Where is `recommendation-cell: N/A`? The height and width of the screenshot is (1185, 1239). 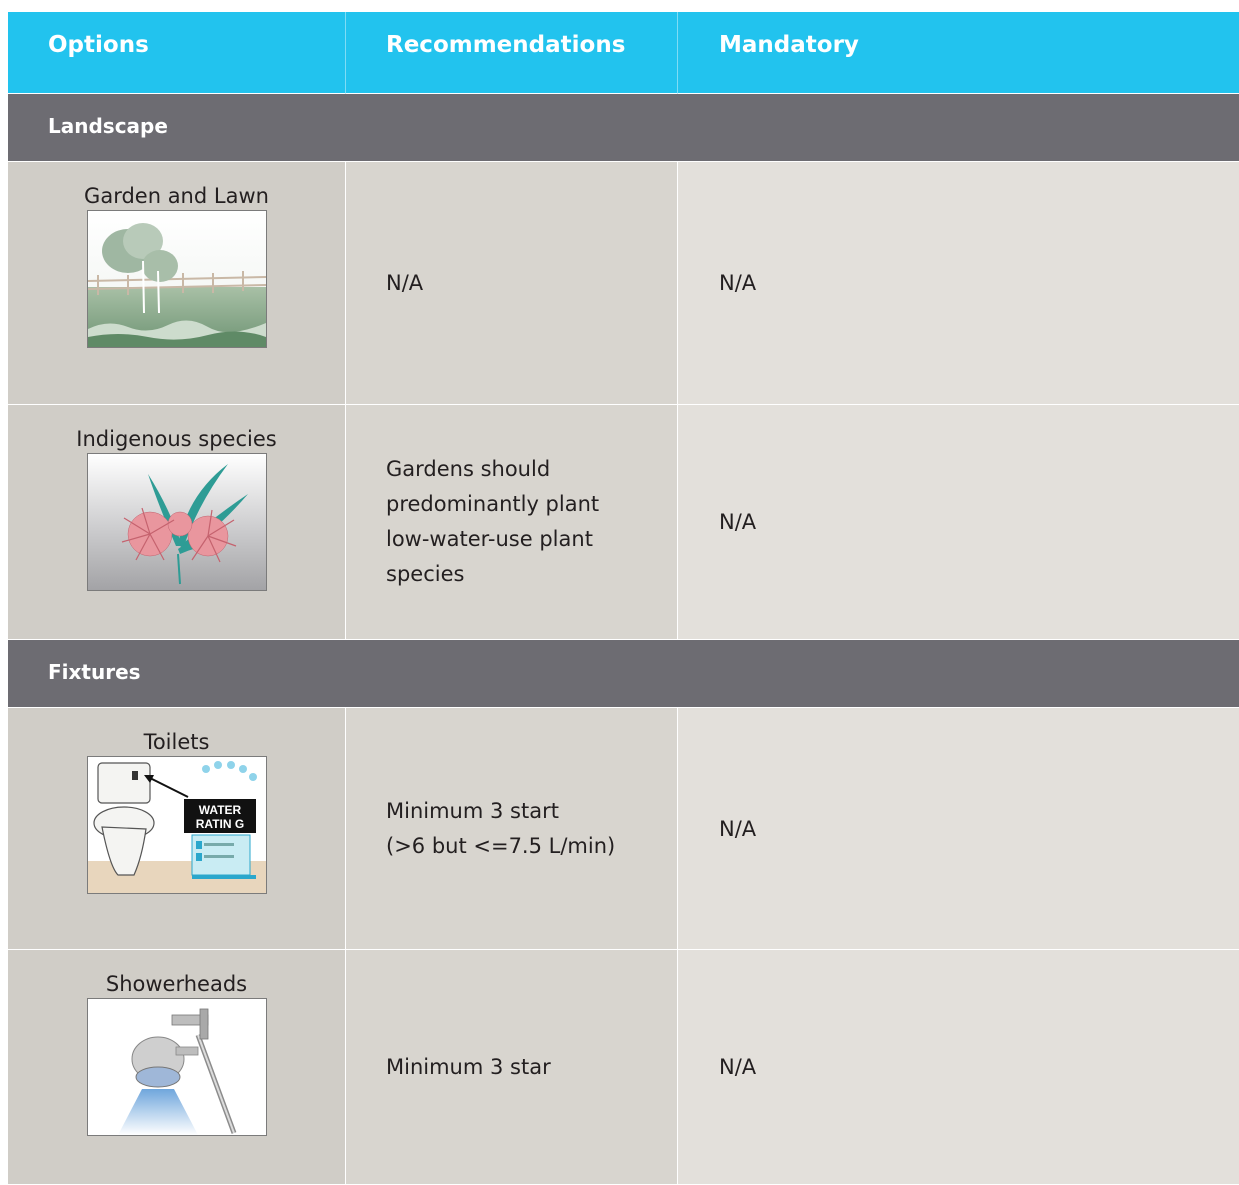
recommendation-cell: N/A is located at coordinates (512, 283).